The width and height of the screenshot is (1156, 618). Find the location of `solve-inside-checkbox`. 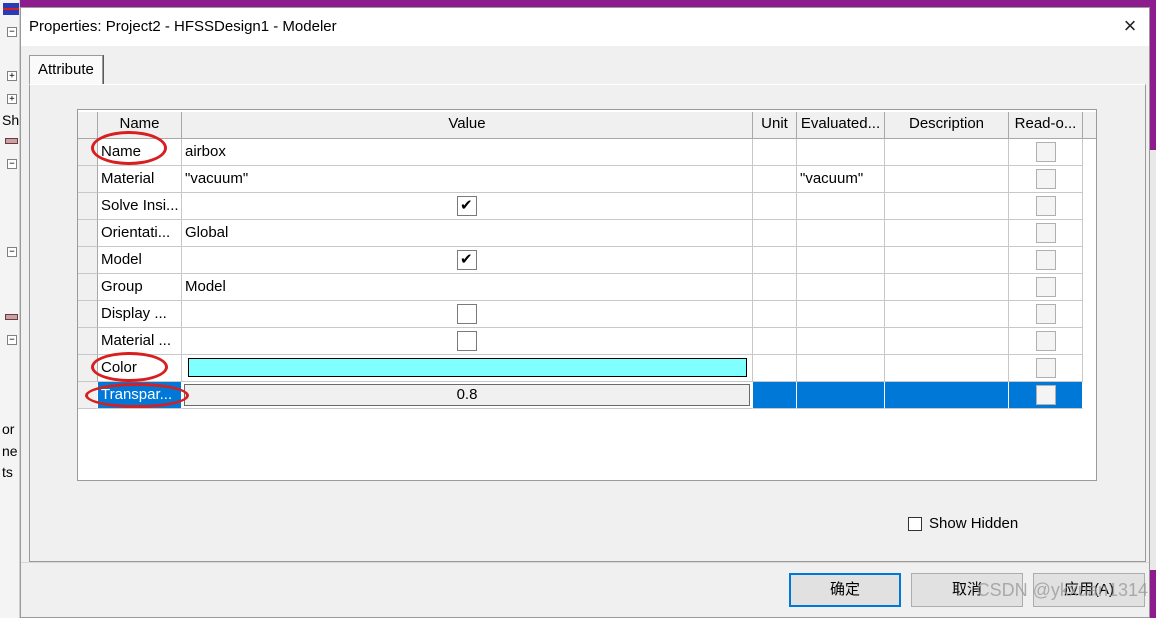

solve-inside-checkbox is located at coordinates (467, 206).